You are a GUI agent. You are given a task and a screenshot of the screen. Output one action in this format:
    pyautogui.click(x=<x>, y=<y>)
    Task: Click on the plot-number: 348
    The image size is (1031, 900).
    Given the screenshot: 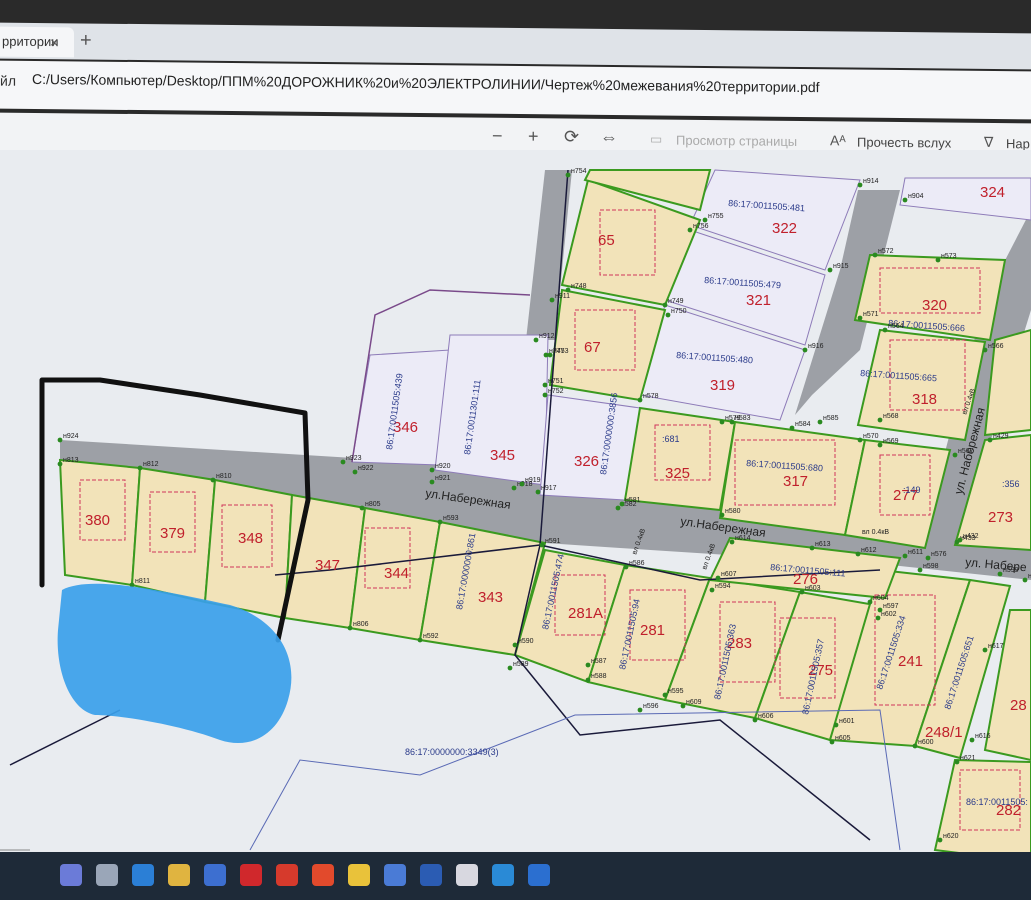 What is the action you would take?
    pyautogui.click(x=250, y=538)
    